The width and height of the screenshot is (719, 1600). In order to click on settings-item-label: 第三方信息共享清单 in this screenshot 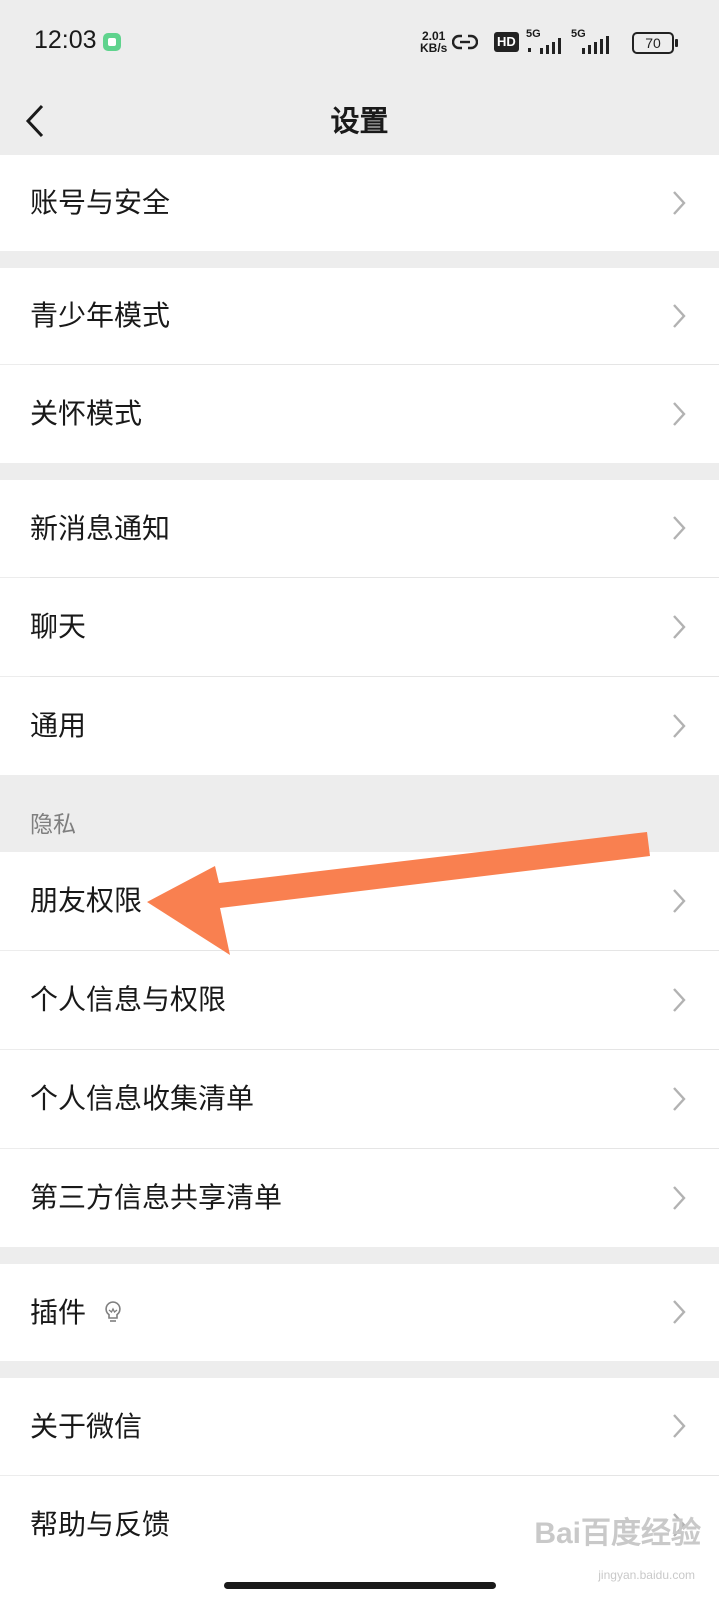, I will do `click(156, 1197)`.